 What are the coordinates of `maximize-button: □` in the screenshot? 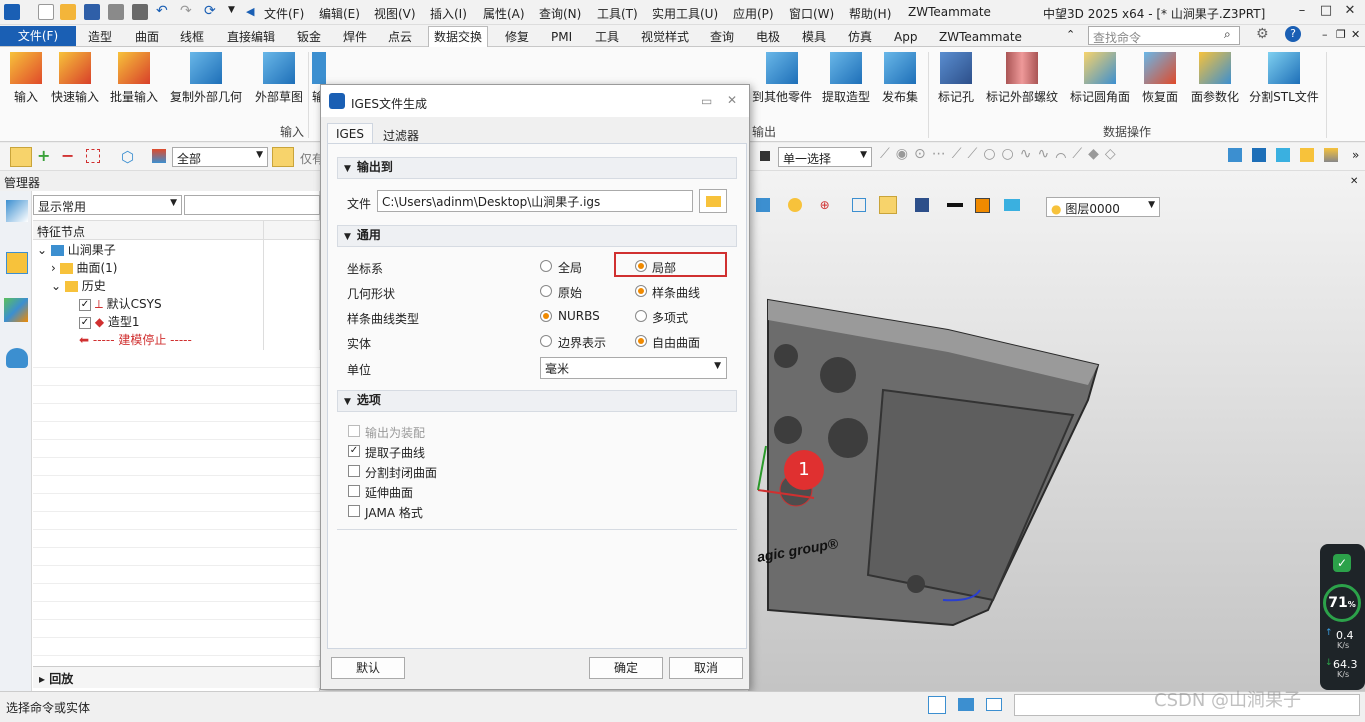 It's located at (1326, 12).